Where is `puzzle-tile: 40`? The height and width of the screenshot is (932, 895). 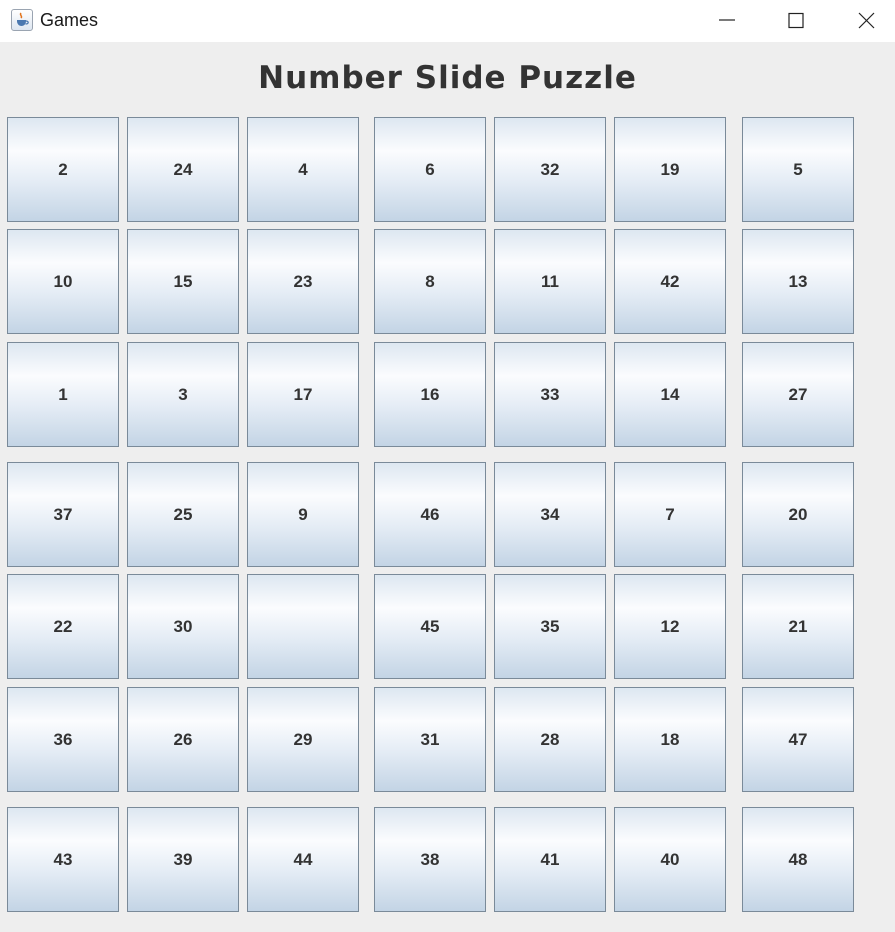 puzzle-tile: 40 is located at coordinates (670, 859).